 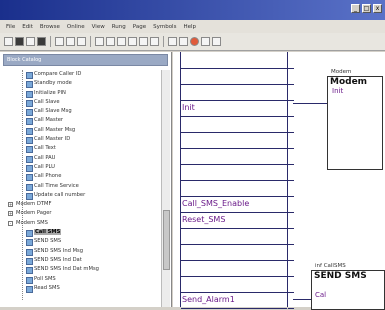 I want to click on tree-item: Call PLU, so click(x=80, y=168).